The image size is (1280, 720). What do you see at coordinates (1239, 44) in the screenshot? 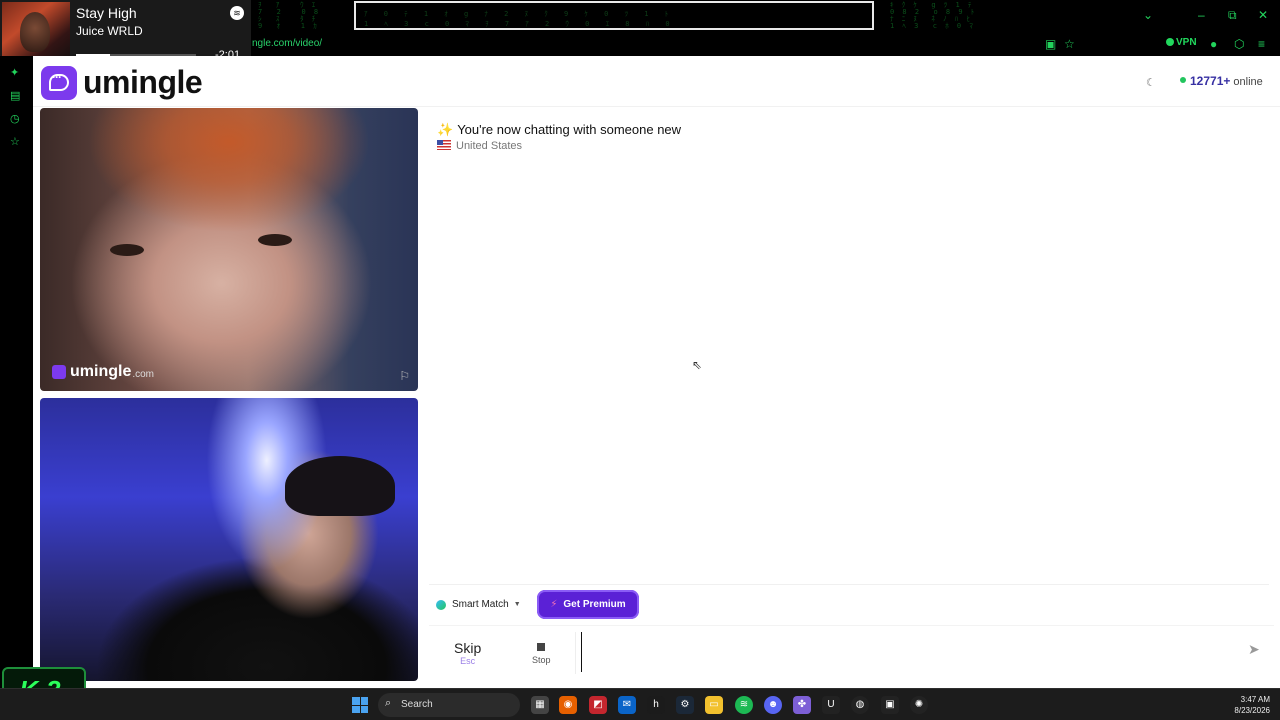
I see `extensions-puzzle-icon: ⬡` at bounding box center [1239, 44].